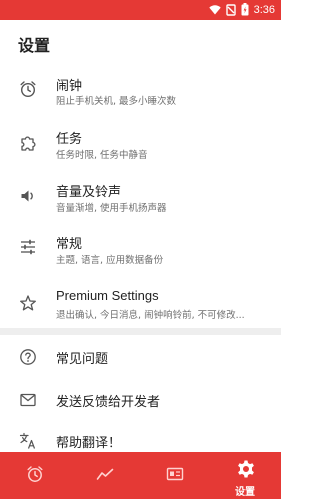 The width and height of the screenshot is (320, 499). What do you see at coordinates (89, 192) in the screenshot?
I see `settings-item-title: 音量及铃声` at bounding box center [89, 192].